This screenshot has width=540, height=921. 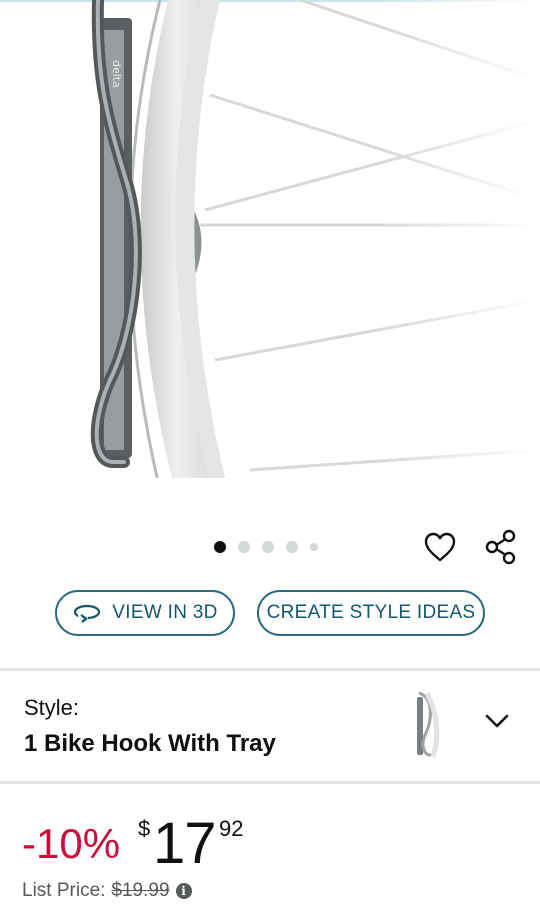 What do you see at coordinates (497, 721) in the screenshot?
I see `chevron-down-icon` at bounding box center [497, 721].